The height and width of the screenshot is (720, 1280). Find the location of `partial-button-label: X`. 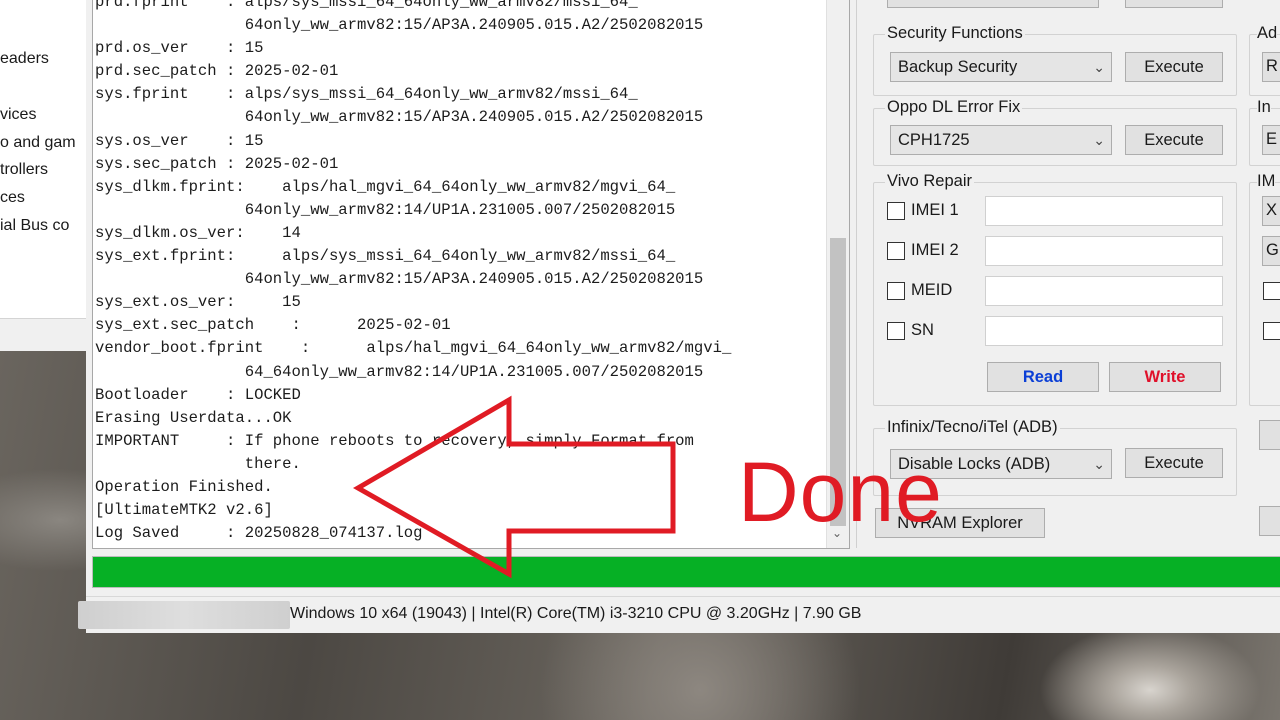

partial-button-label: X is located at coordinates (1272, 210).